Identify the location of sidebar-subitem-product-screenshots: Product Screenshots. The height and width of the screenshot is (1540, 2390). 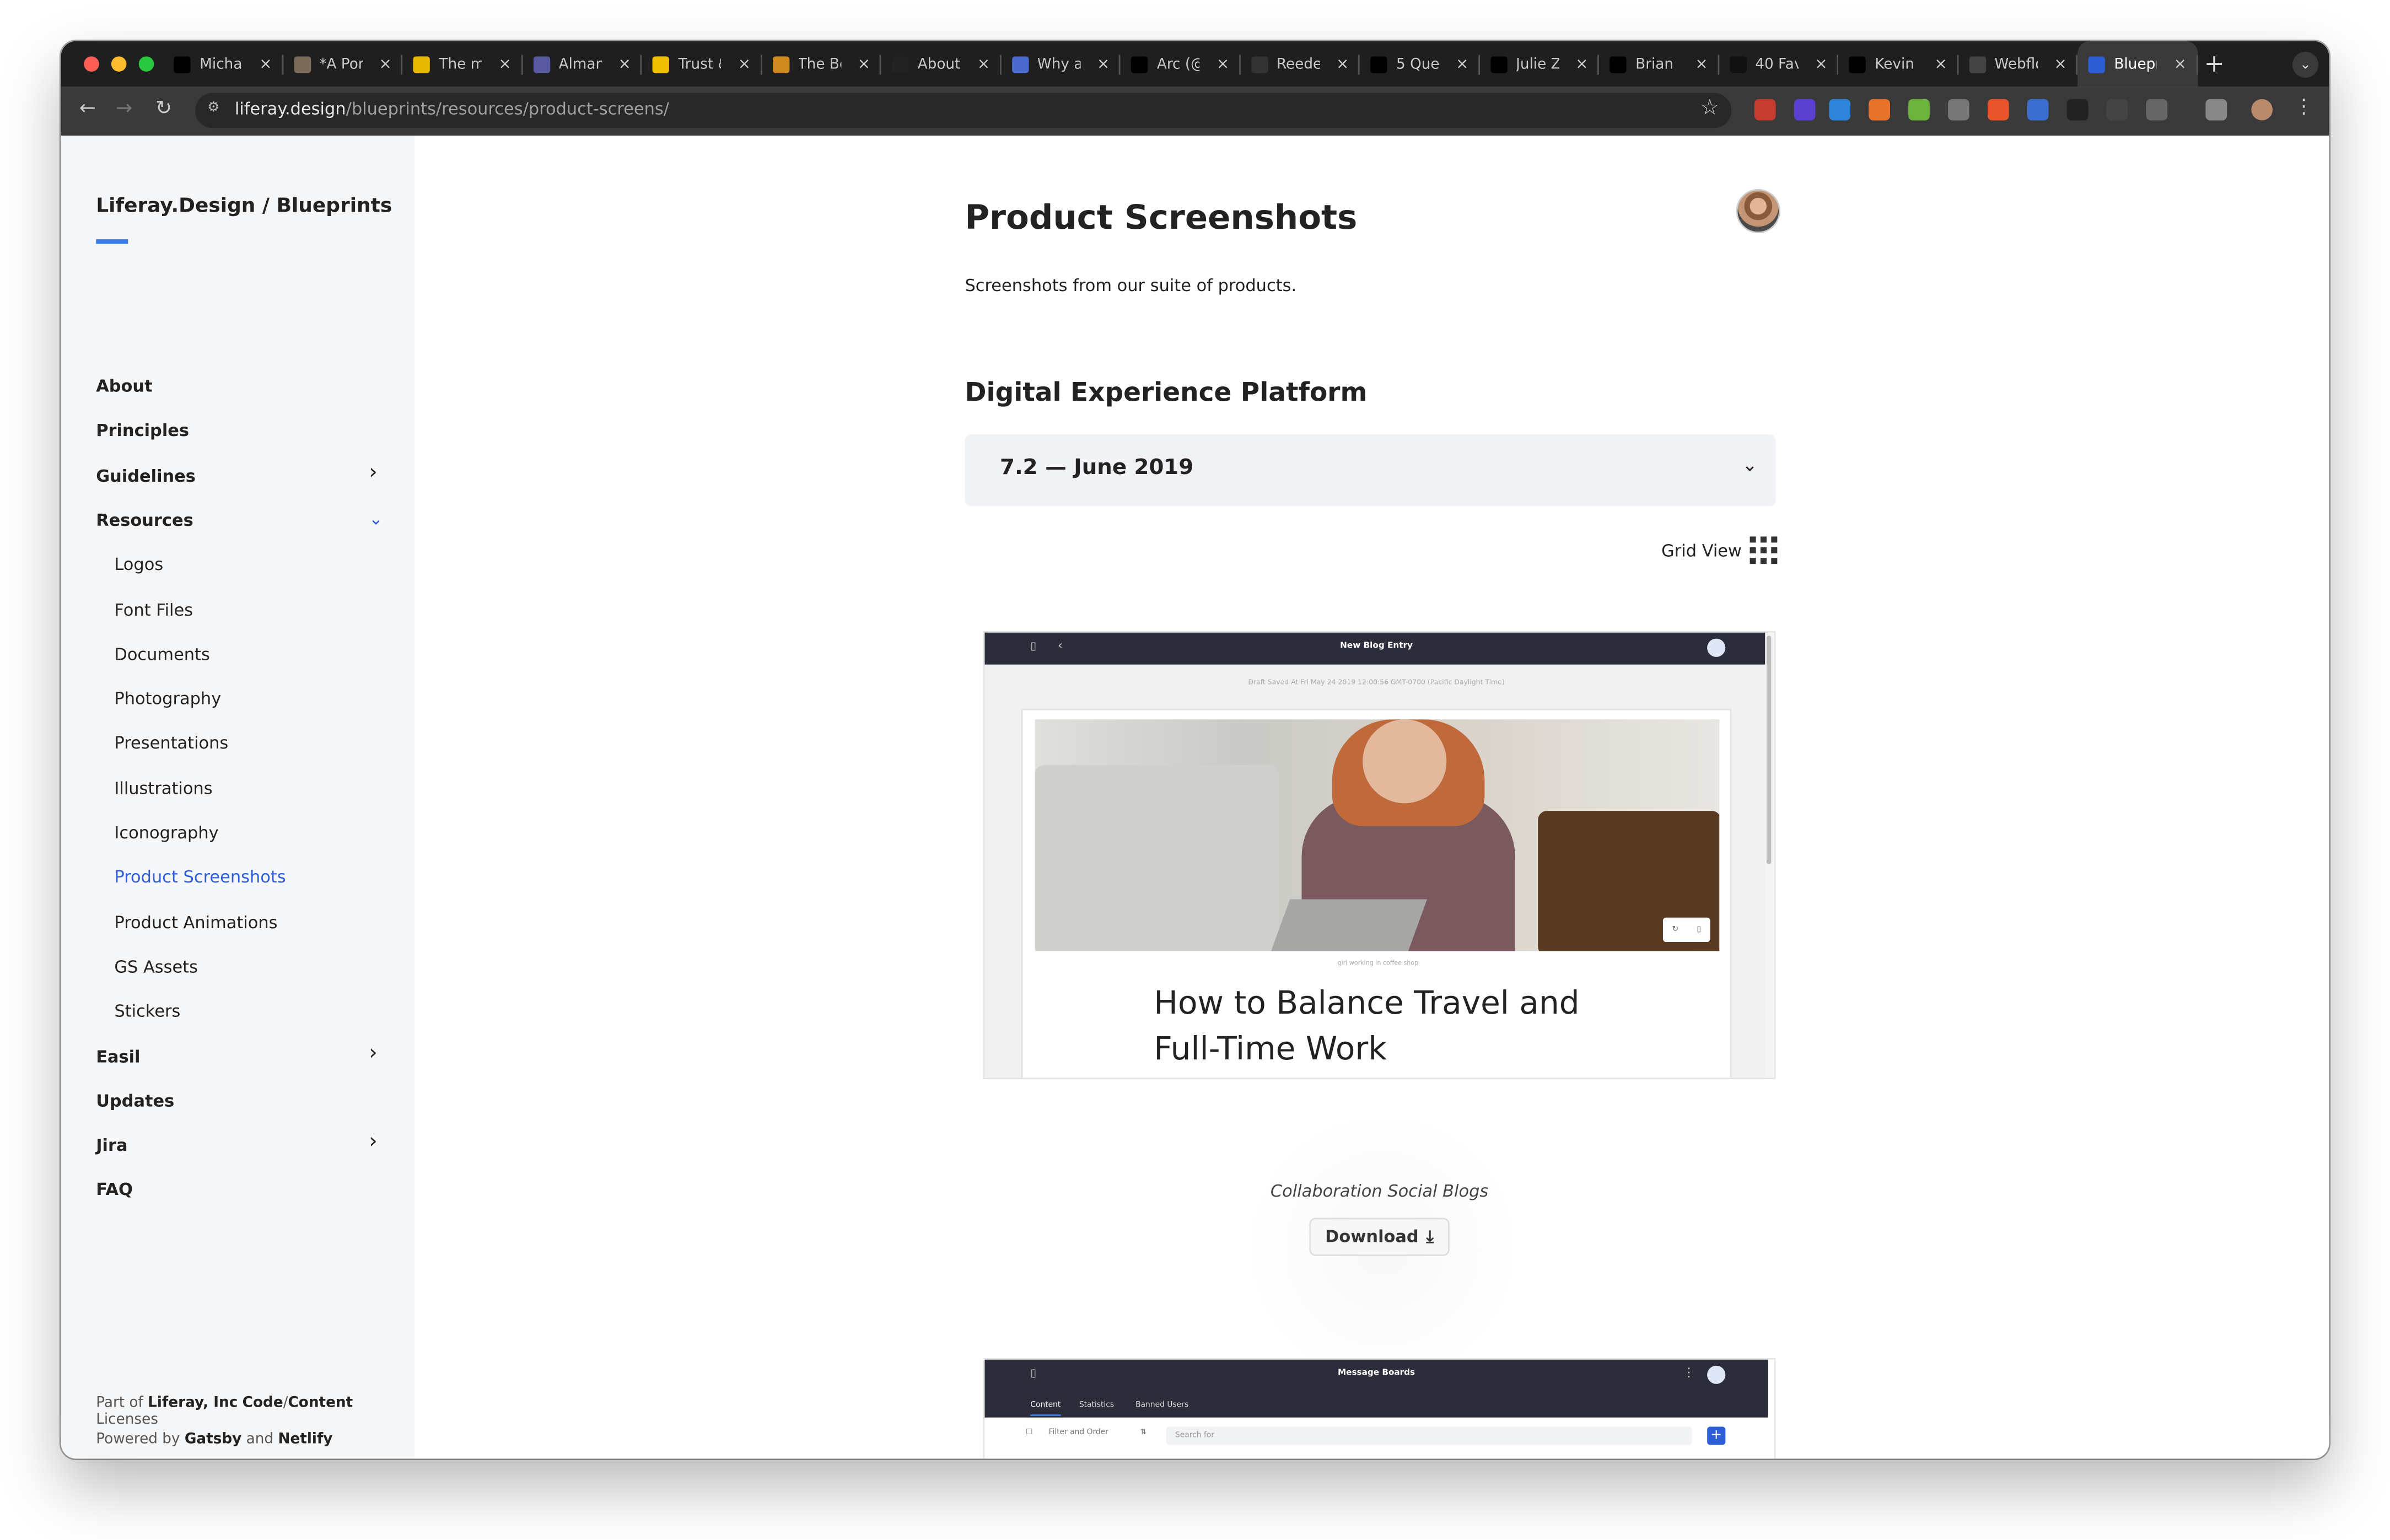
(200, 877).